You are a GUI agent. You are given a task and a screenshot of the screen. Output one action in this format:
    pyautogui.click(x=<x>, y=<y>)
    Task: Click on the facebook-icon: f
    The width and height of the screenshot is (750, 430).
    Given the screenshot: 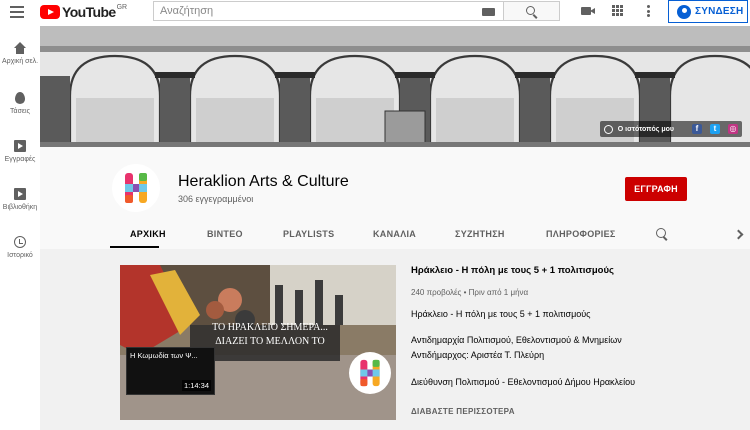 What is the action you would take?
    pyautogui.click(x=697, y=129)
    